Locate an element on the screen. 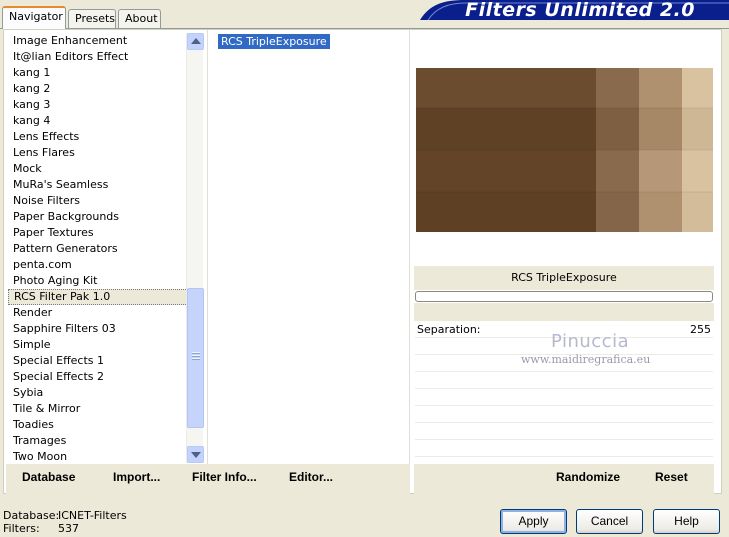  database-button: Database is located at coordinates (48, 477).